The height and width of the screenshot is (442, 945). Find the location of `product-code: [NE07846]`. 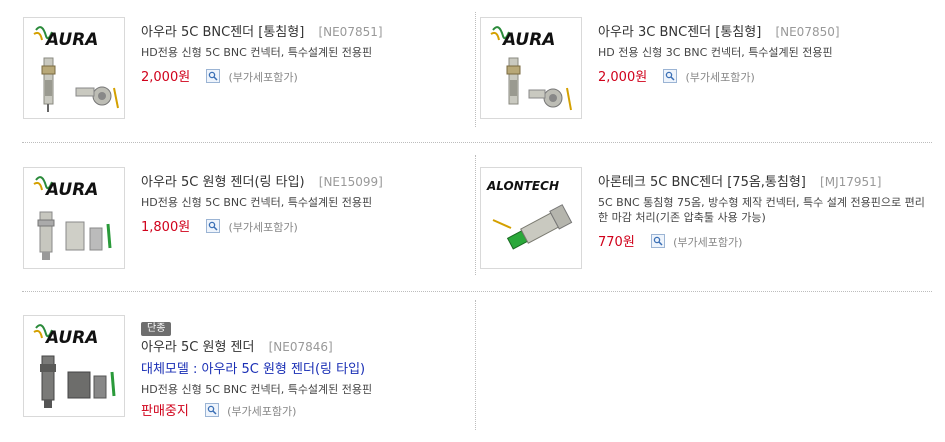

product-code: [NE07846] is located at coordinates (300, 347).